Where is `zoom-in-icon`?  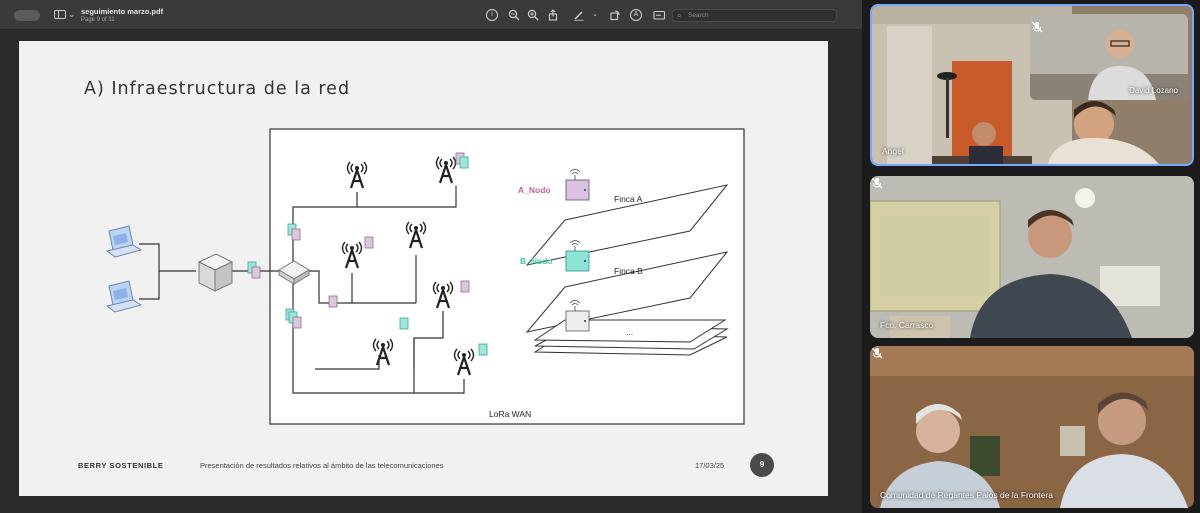
zoom-in-icon is located at coordinates (533, 15).